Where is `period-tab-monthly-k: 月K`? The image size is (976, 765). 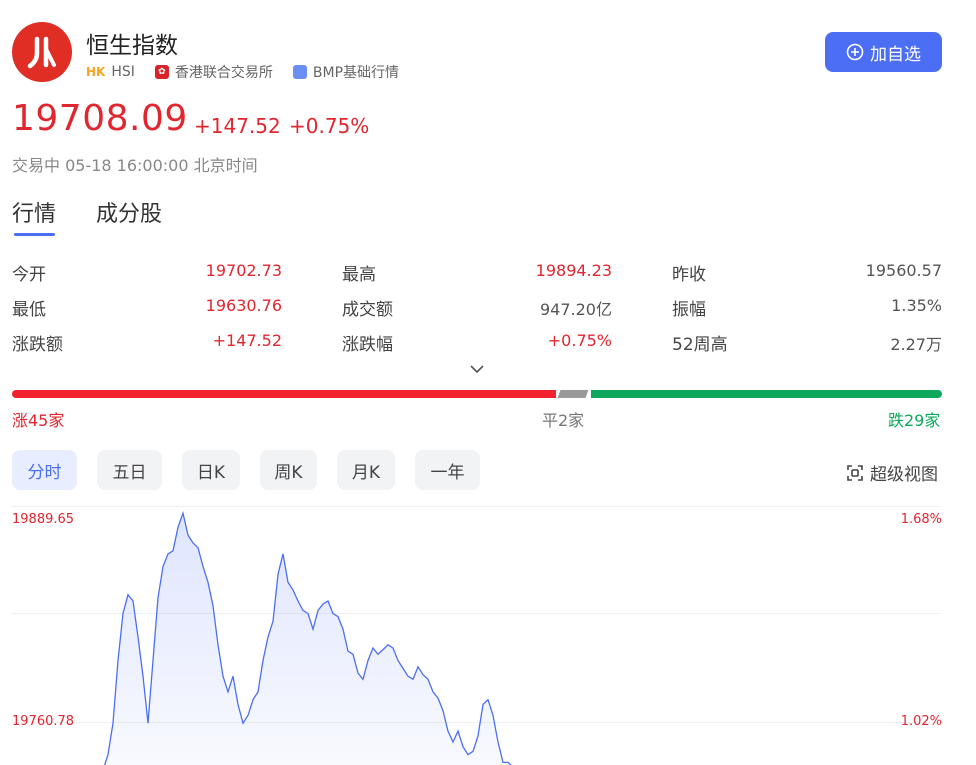
period-tab-monthly-k: 月K is located at coordinates (366, 470).